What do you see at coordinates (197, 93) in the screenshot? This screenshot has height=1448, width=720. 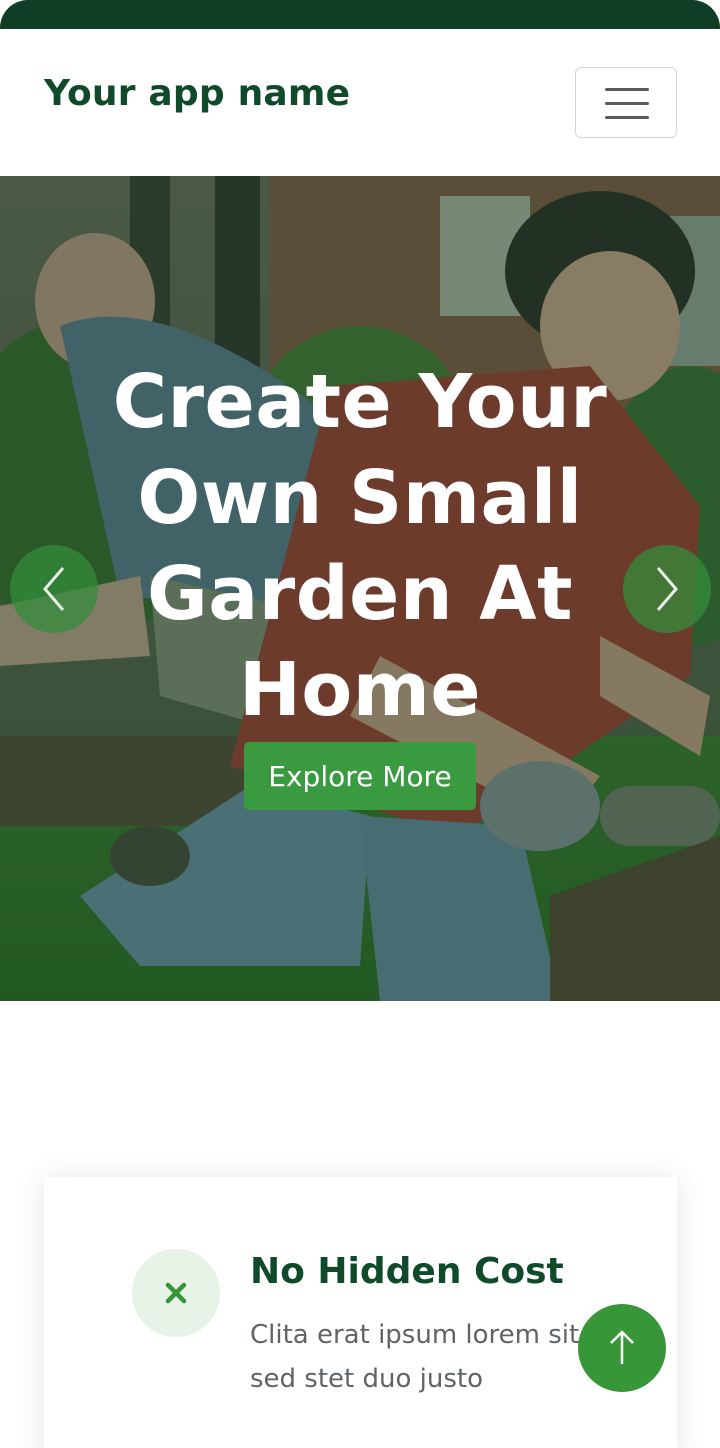 I see `brand-name: Your app name` at bounding box center [197, 93].